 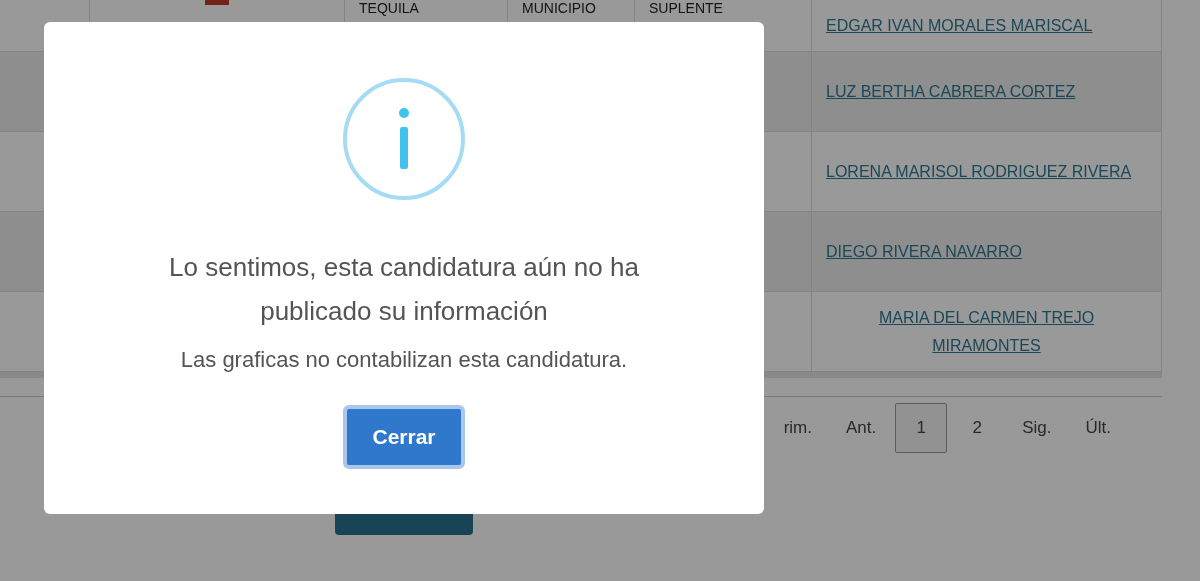 I want to click on candidate-link: DIEGO RIVERA NAVARRO, so click(x=986, y=251).